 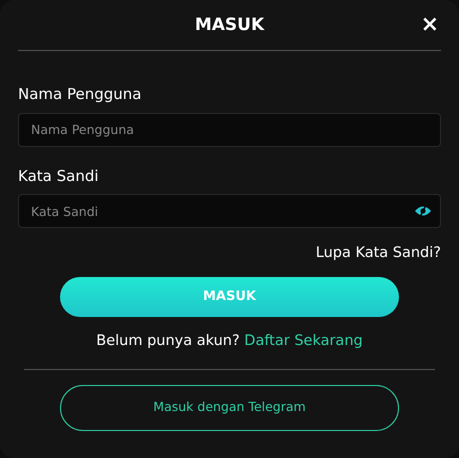 What do you see at coordinates (229, 25) in the screenshot?
I see `dialog-title: MASUK` at bounding box center [229, 25].